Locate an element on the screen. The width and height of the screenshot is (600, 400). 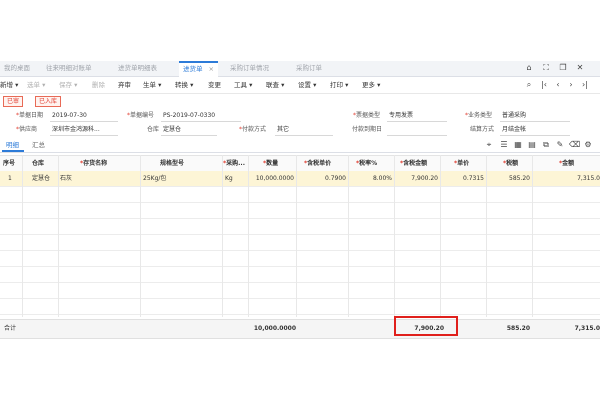
home-icon: ⌂ is located at coordinates (529, 68).